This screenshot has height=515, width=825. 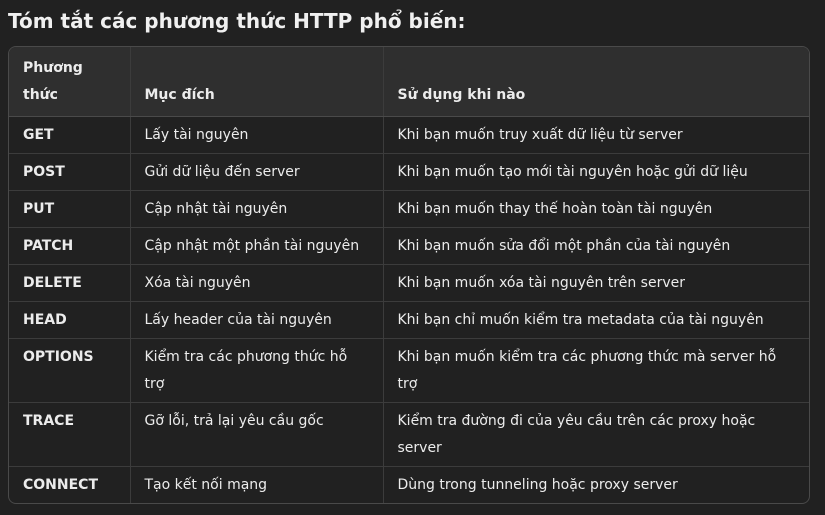 I want to click on method-cell: OPTIONS, so click(x=70, y=370).